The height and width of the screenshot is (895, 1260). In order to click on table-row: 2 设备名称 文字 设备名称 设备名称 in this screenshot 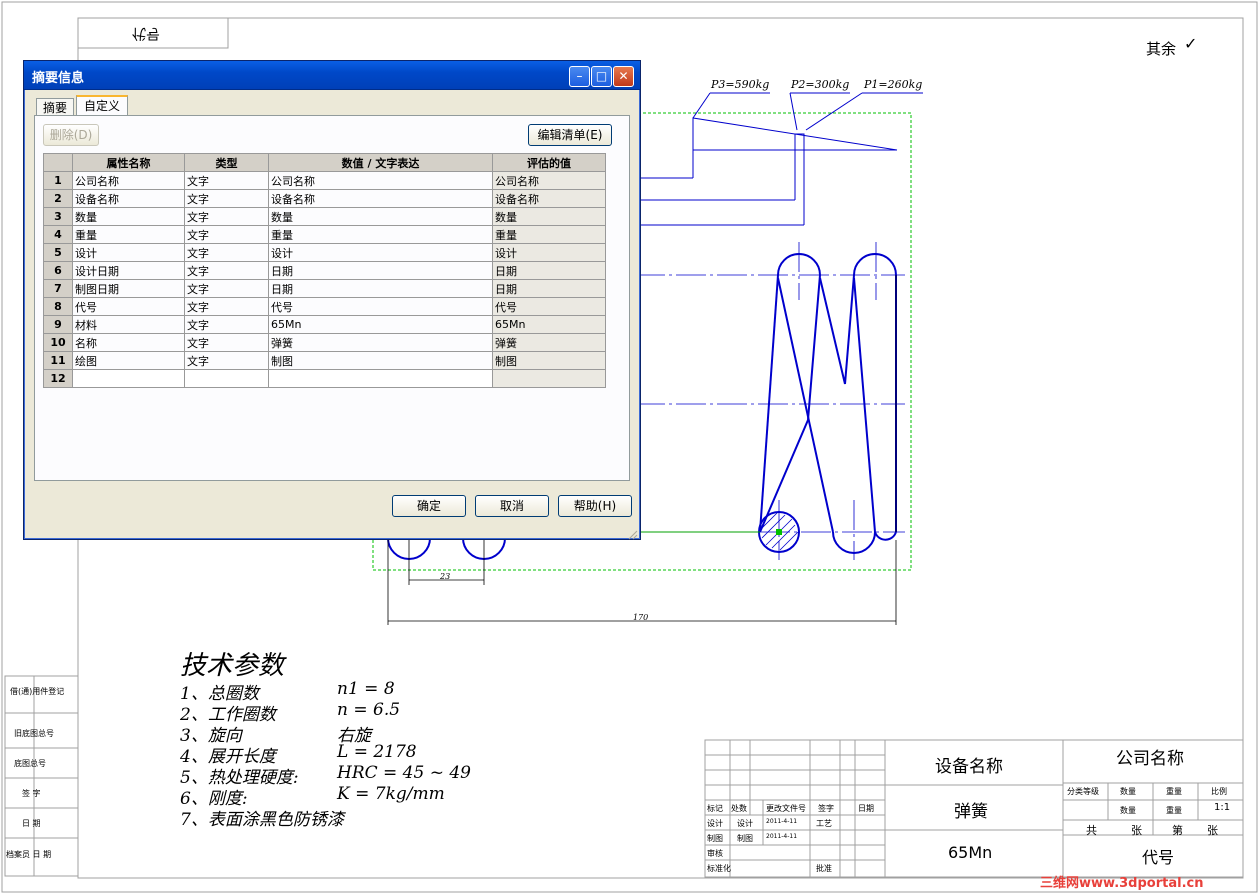, I will do `click(324, 198)`.